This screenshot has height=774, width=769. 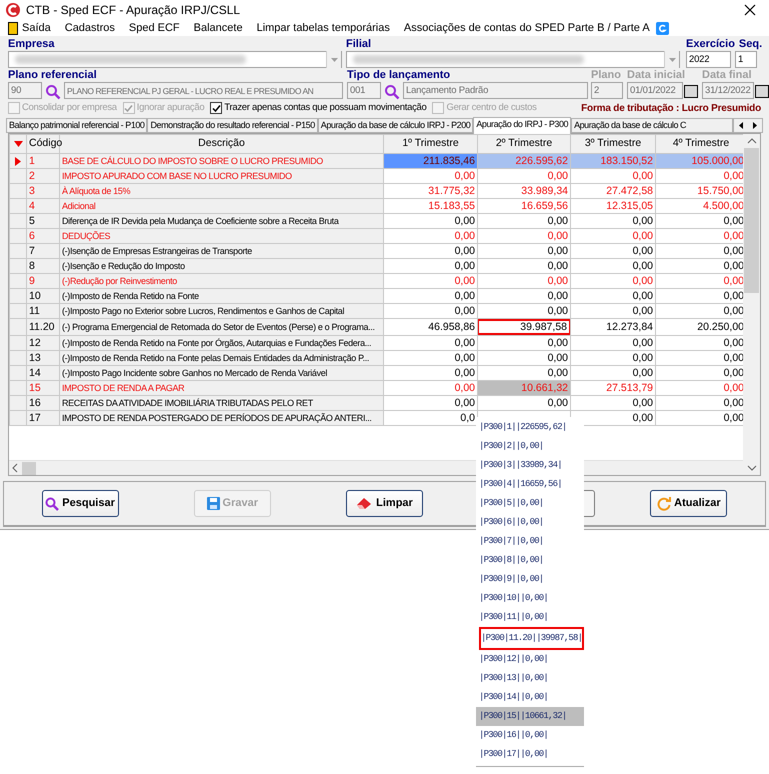 What do you see at coordinates (524, 327) in the screenshot?
I see `table-cell: 39.987,58` at bounding box center [524, 327].